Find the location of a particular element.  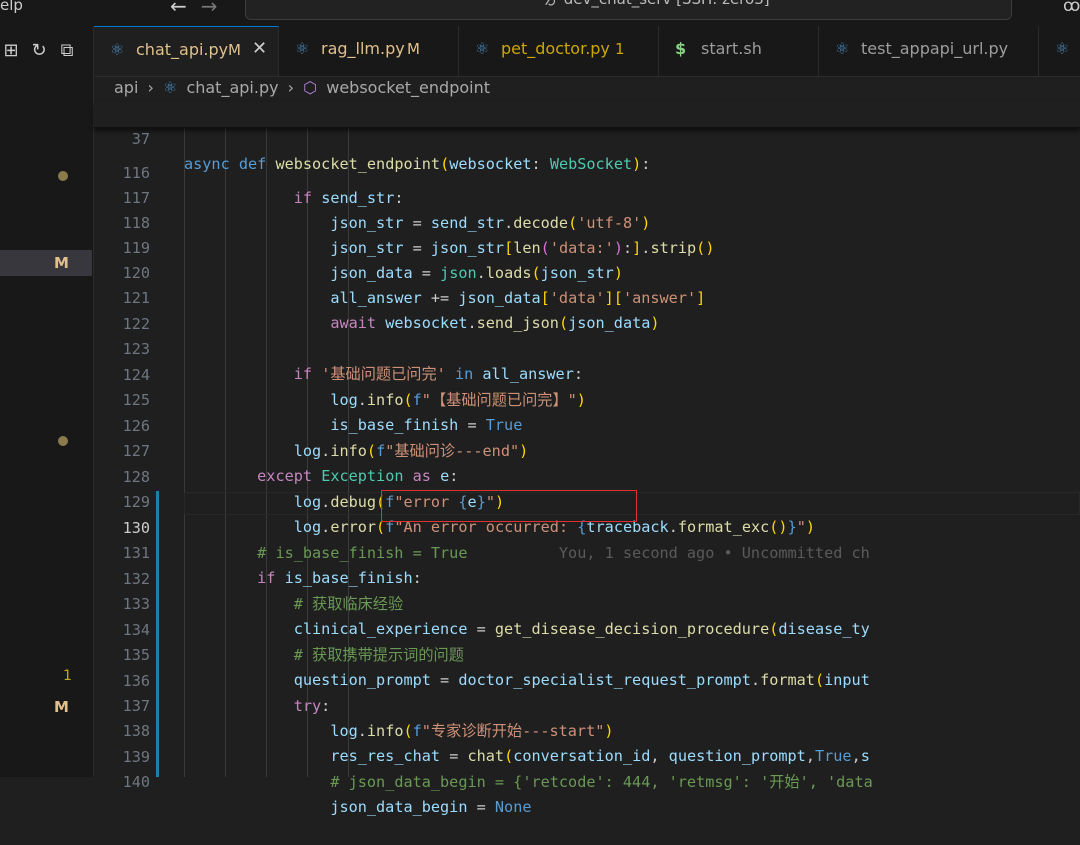

code-line-128: 128 log.debug(f"error {e}") is located at coordinates (587, 475).